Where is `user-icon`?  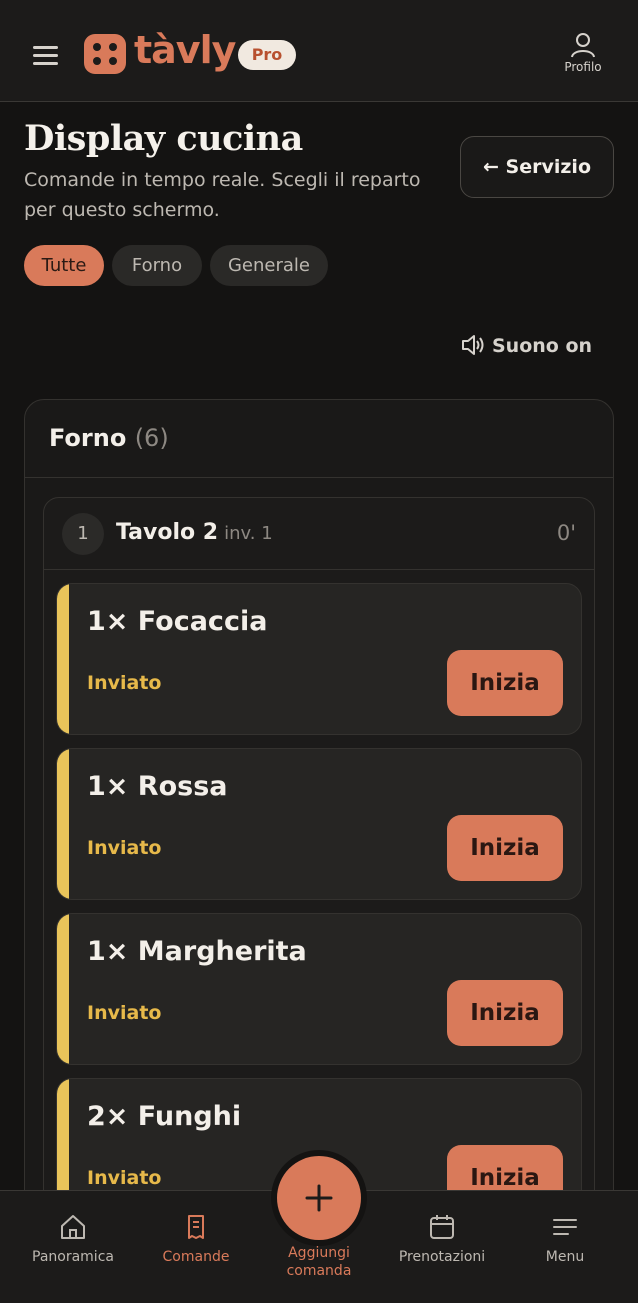 user-icon is located at coordinates (583, 45).